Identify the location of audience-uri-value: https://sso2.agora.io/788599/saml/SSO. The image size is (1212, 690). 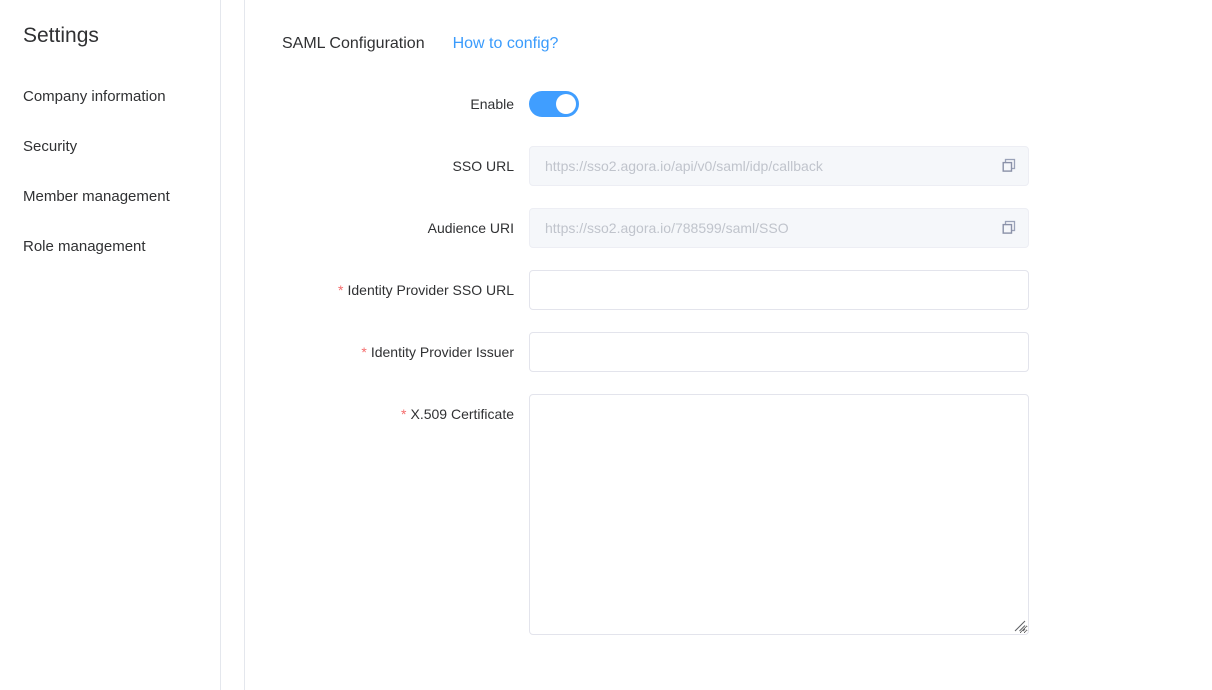
(667, 228).